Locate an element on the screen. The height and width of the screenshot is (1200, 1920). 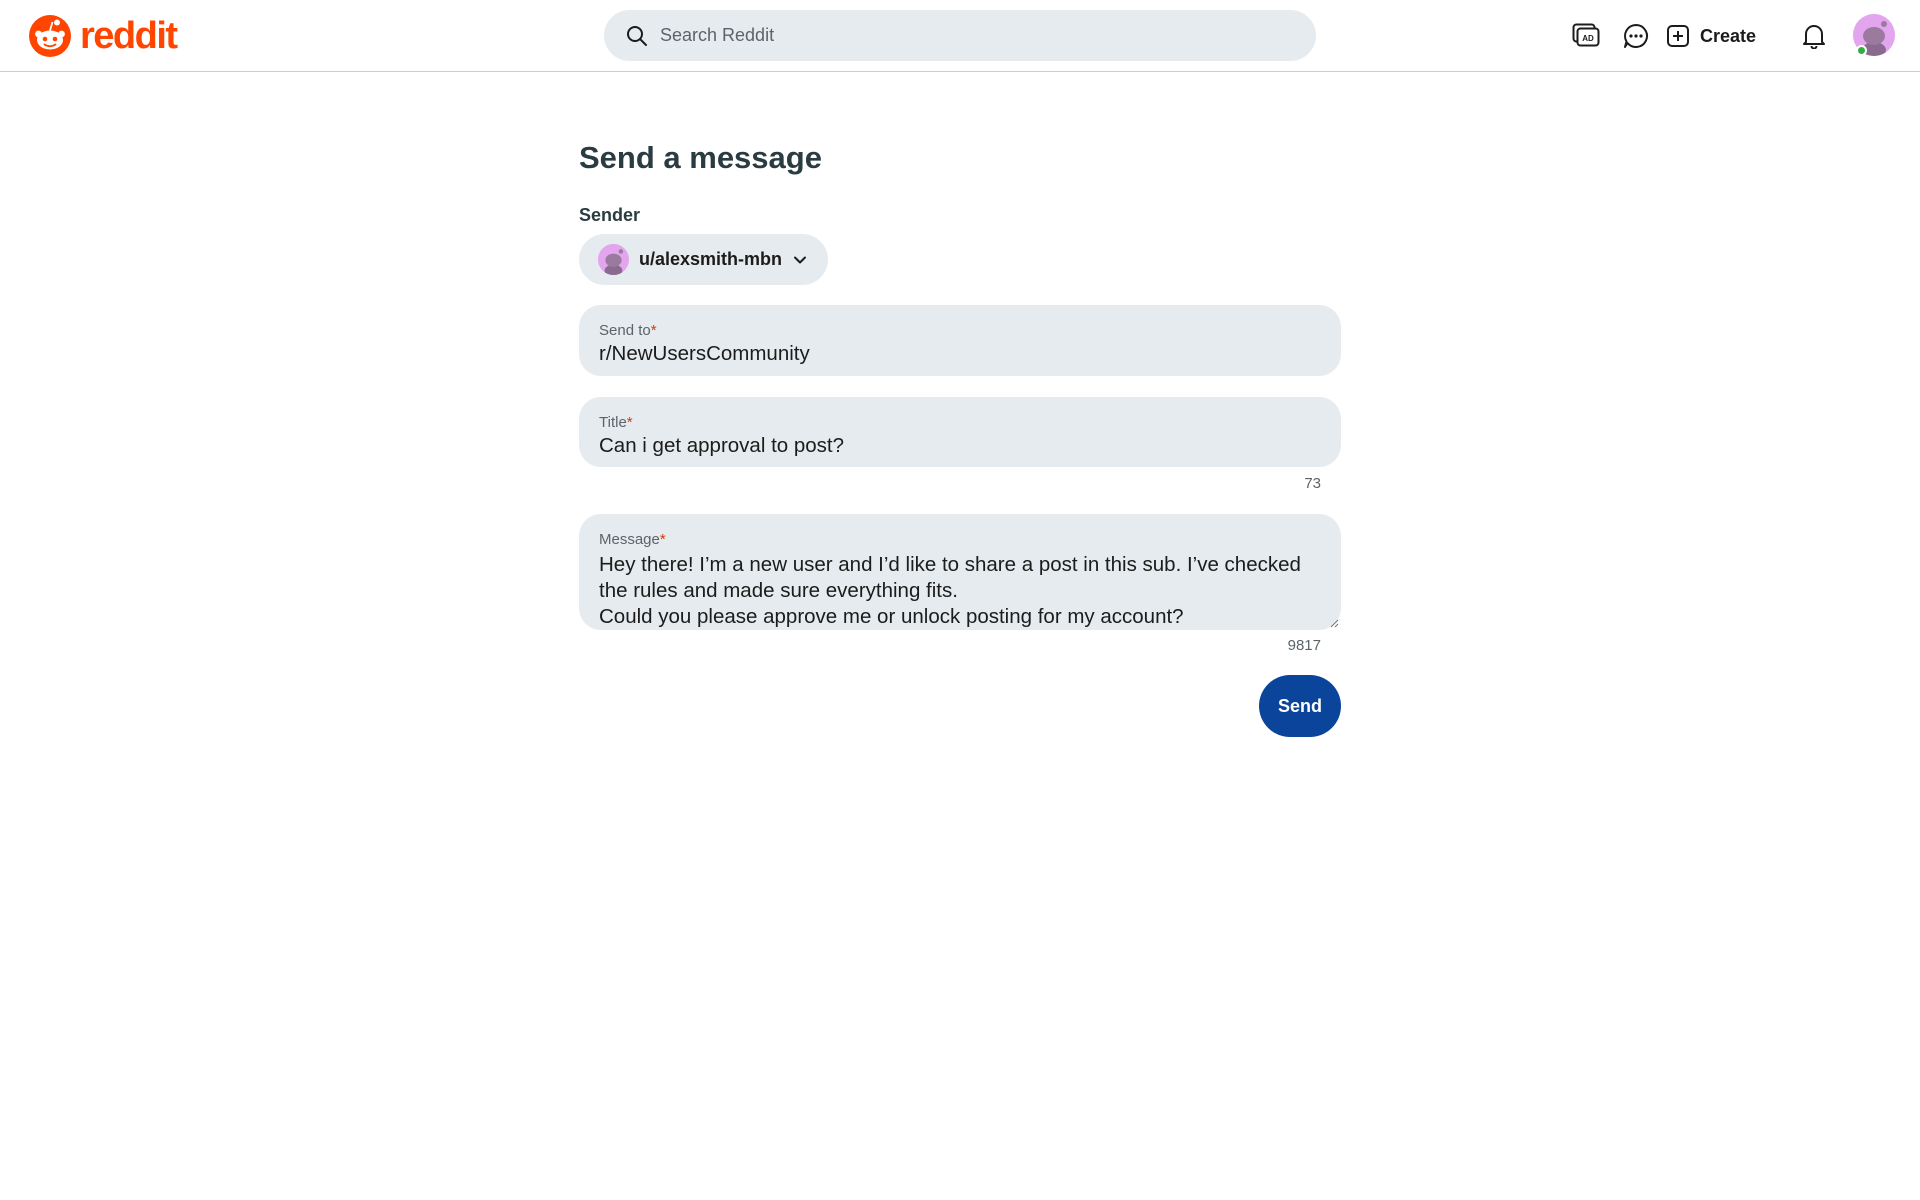
message-character-counter: 9817 is located at coordinates (1304, 645).